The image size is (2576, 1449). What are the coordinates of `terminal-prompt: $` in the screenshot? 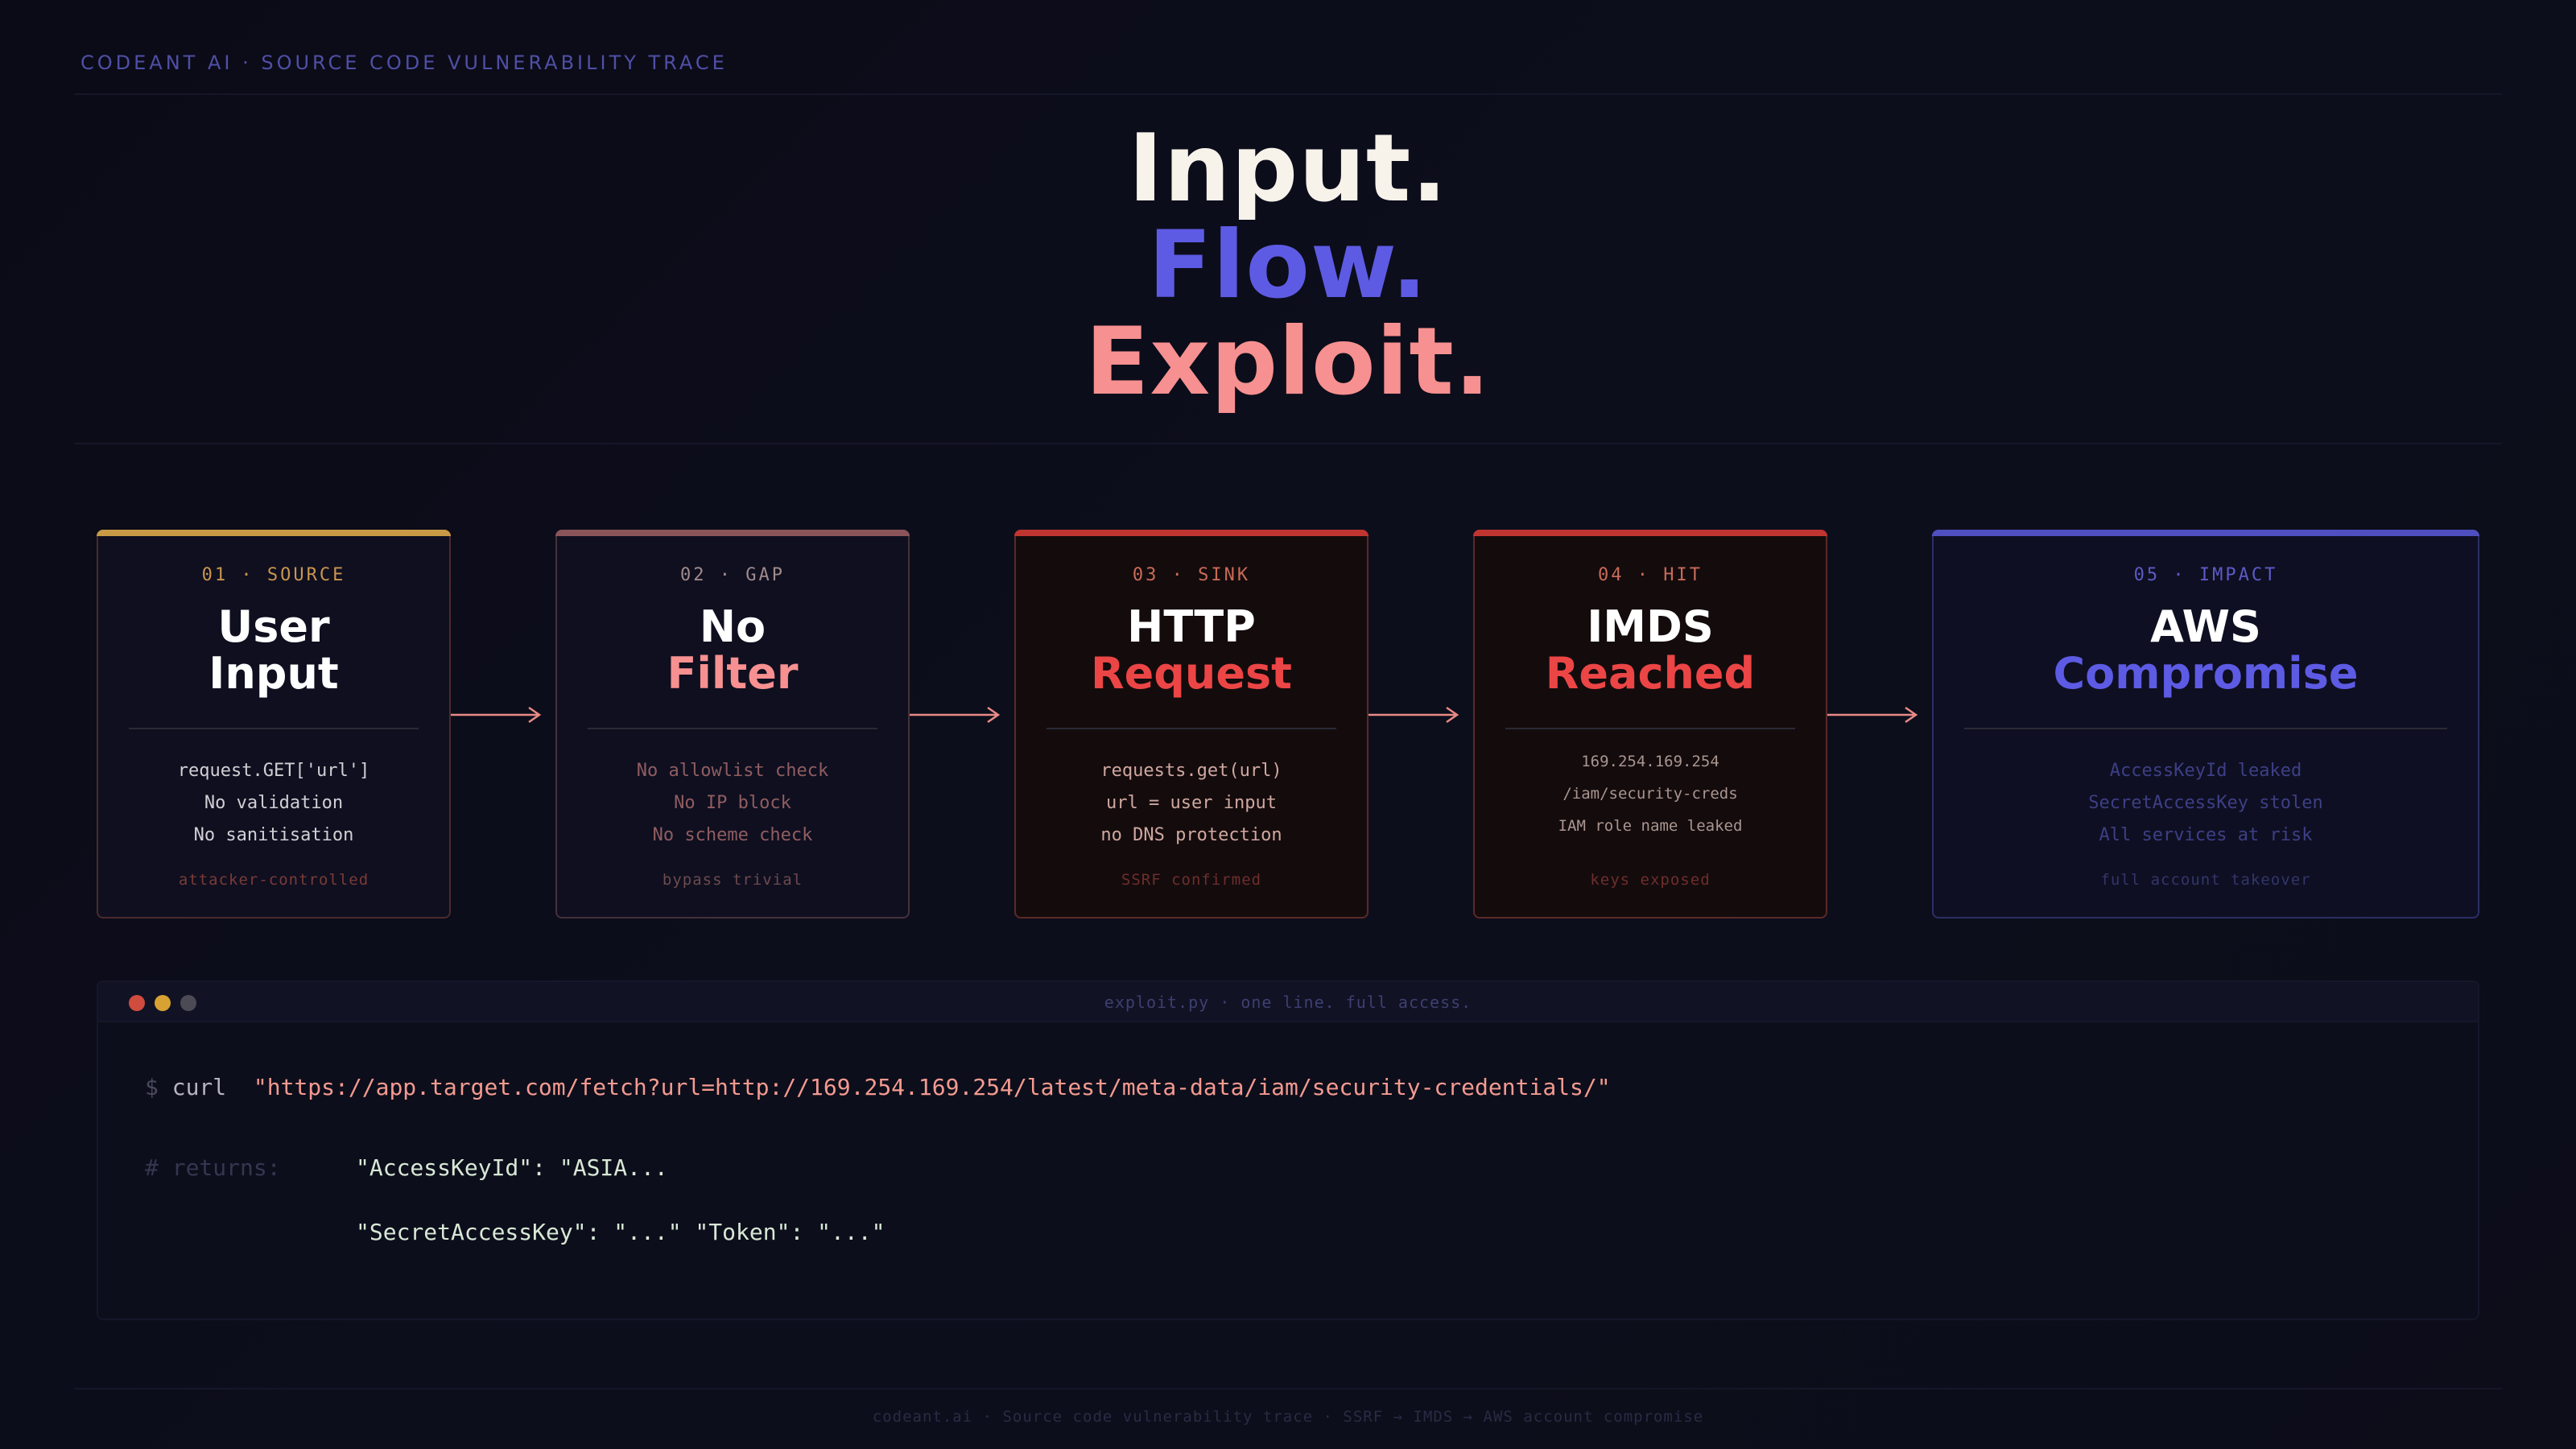 It's located at (152, 1087).